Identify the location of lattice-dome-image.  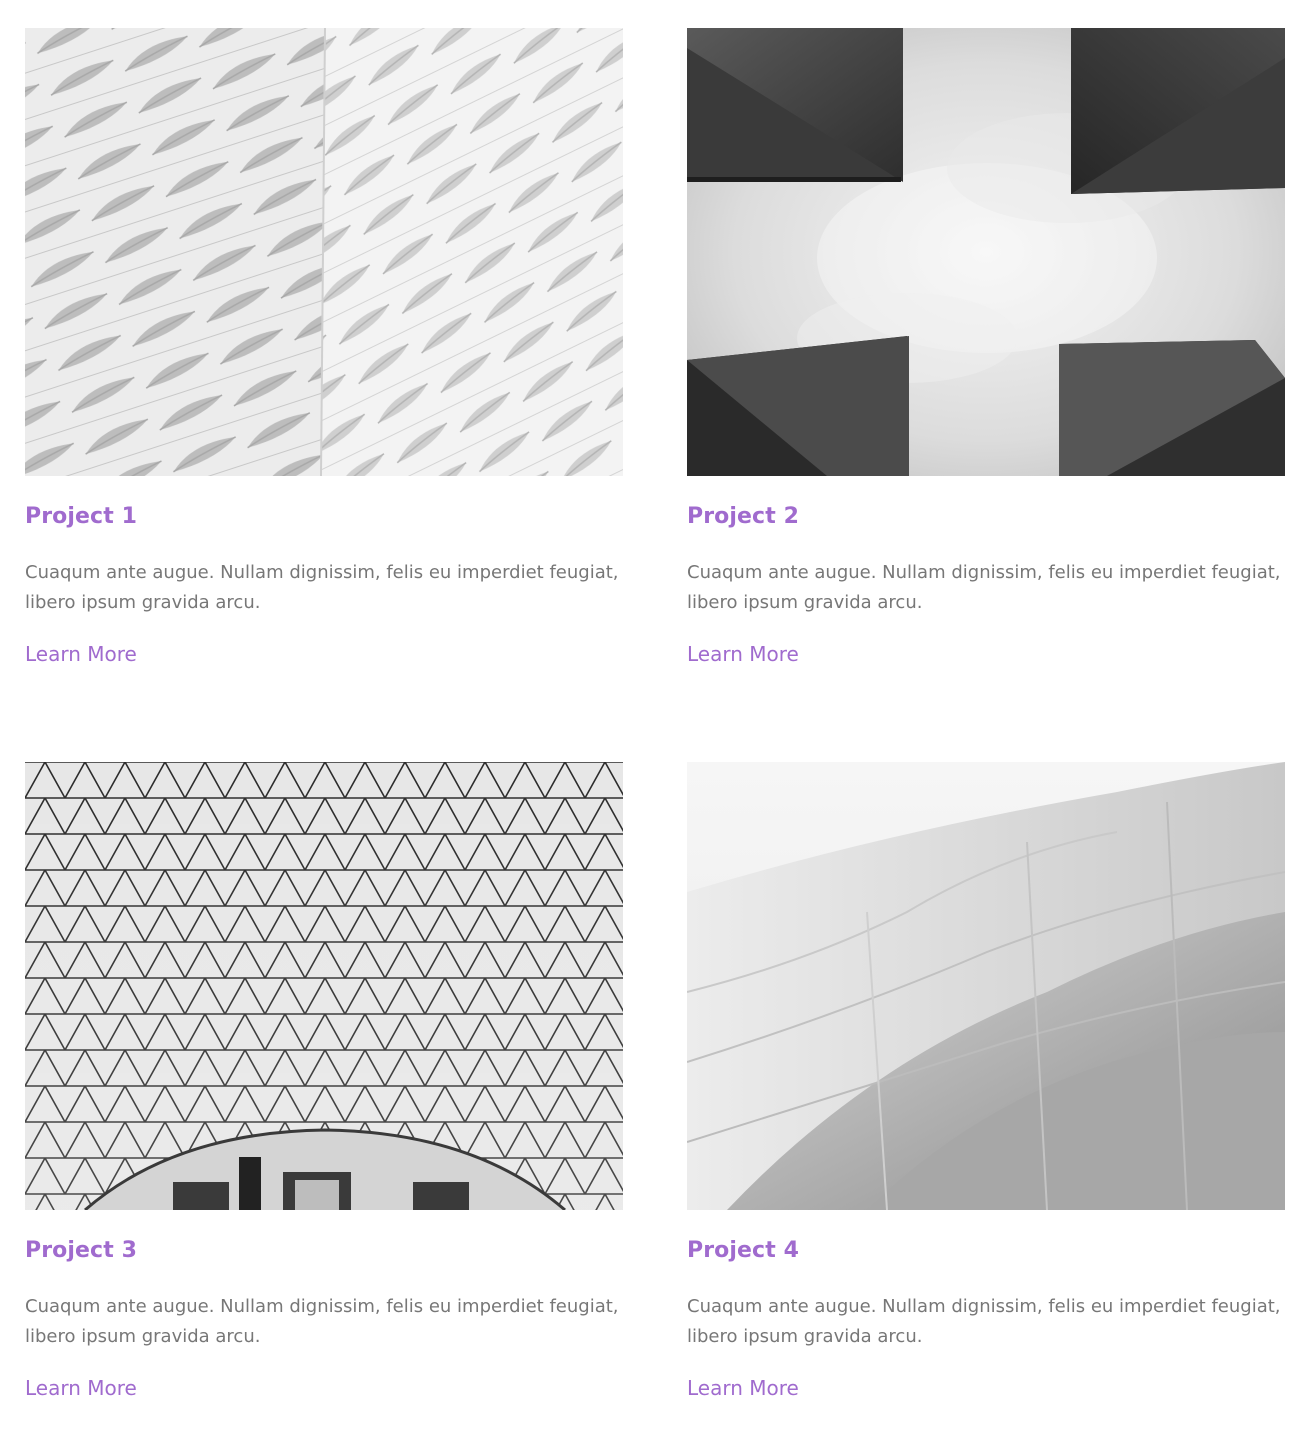
(324, 986).